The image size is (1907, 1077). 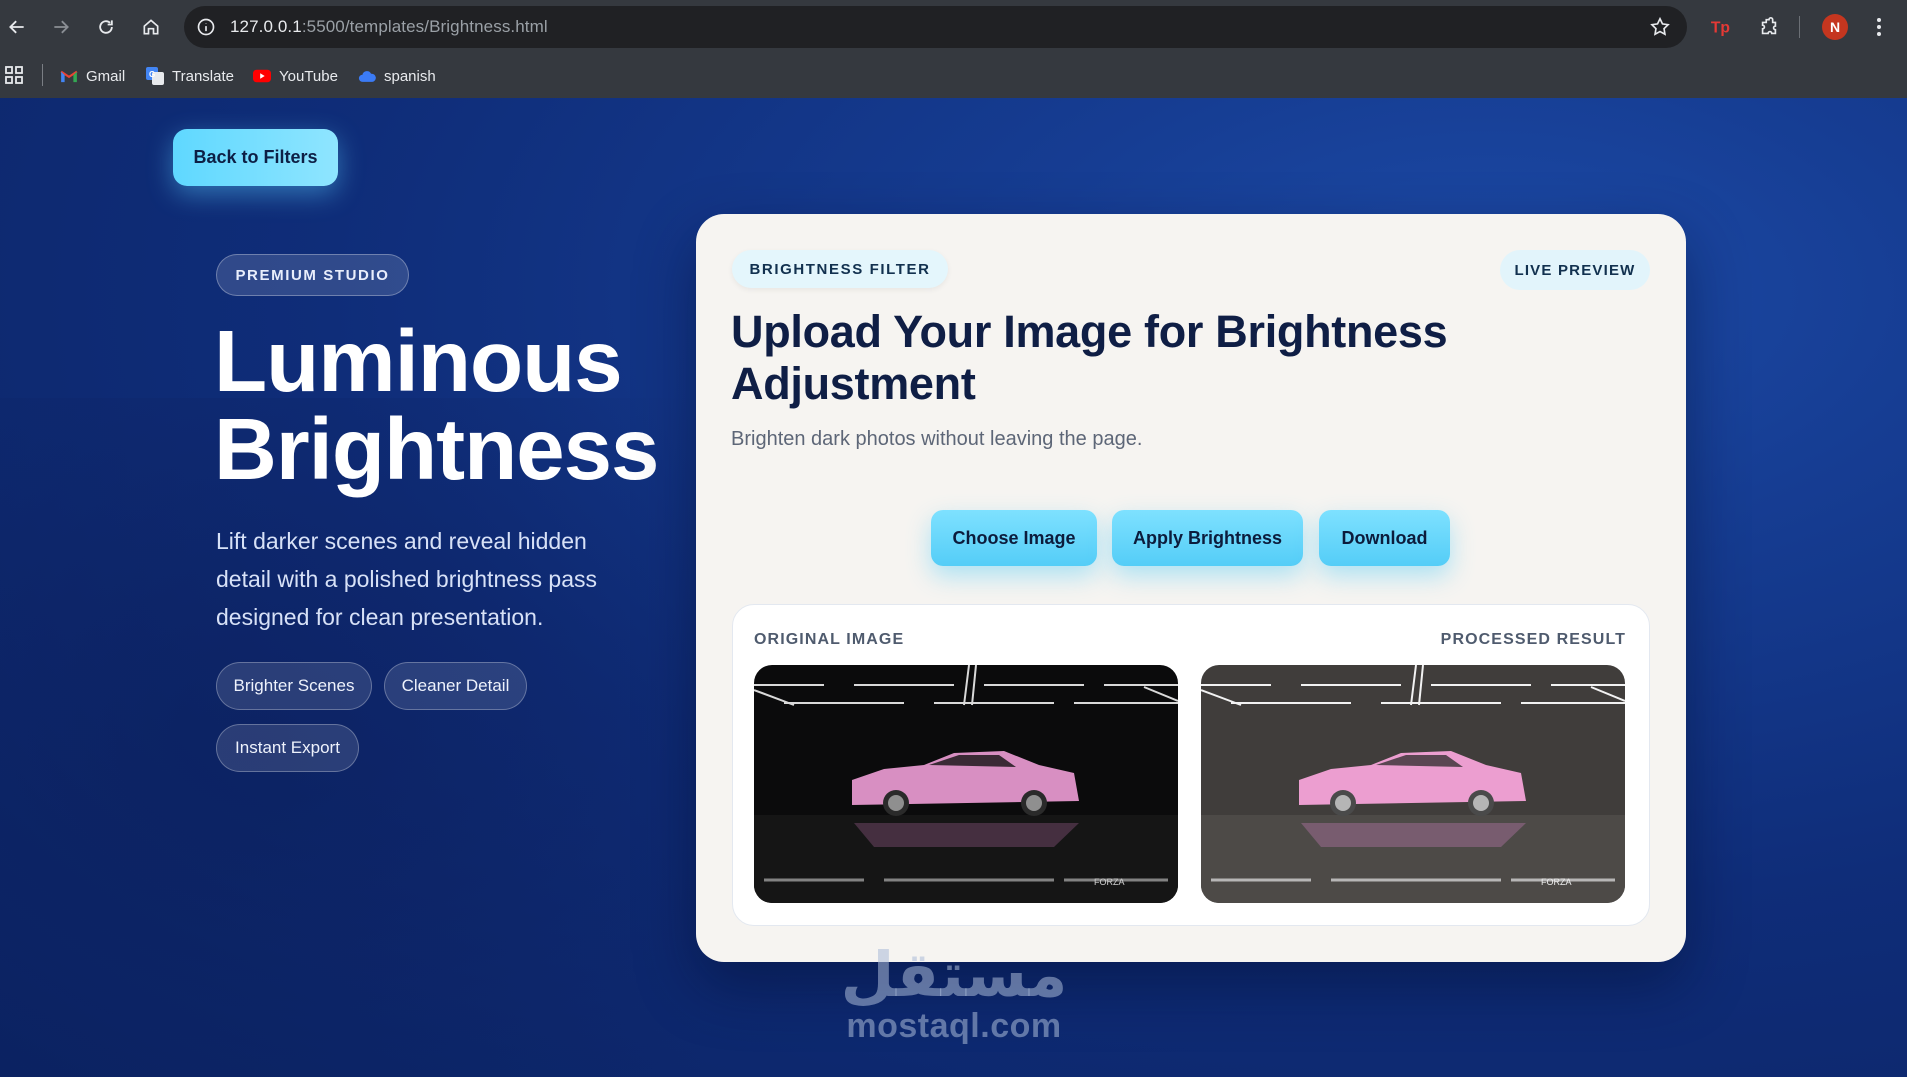 I want to click on translate-icon: G, so click(x=155, y=76).